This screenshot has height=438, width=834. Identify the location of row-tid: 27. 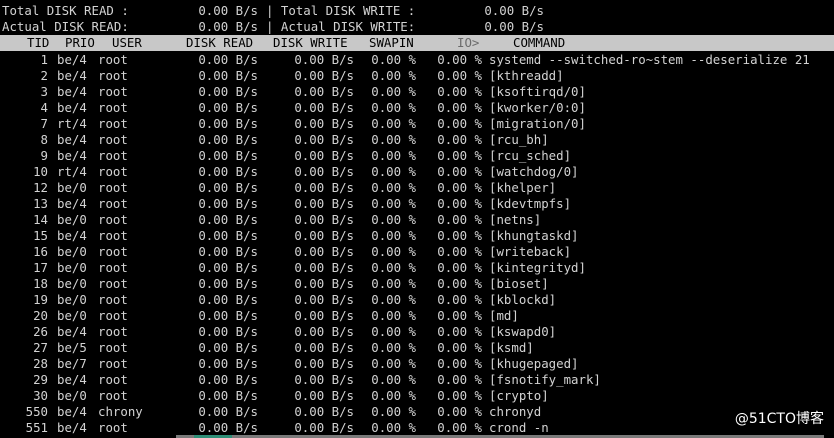
(40, 347).